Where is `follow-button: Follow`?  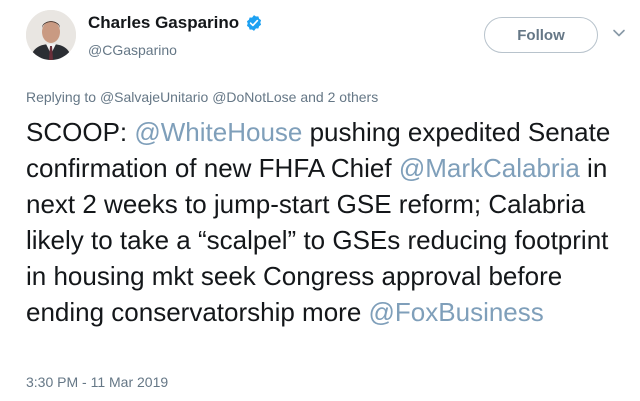 follow-button: Follow is located at coordinates (541, 35).